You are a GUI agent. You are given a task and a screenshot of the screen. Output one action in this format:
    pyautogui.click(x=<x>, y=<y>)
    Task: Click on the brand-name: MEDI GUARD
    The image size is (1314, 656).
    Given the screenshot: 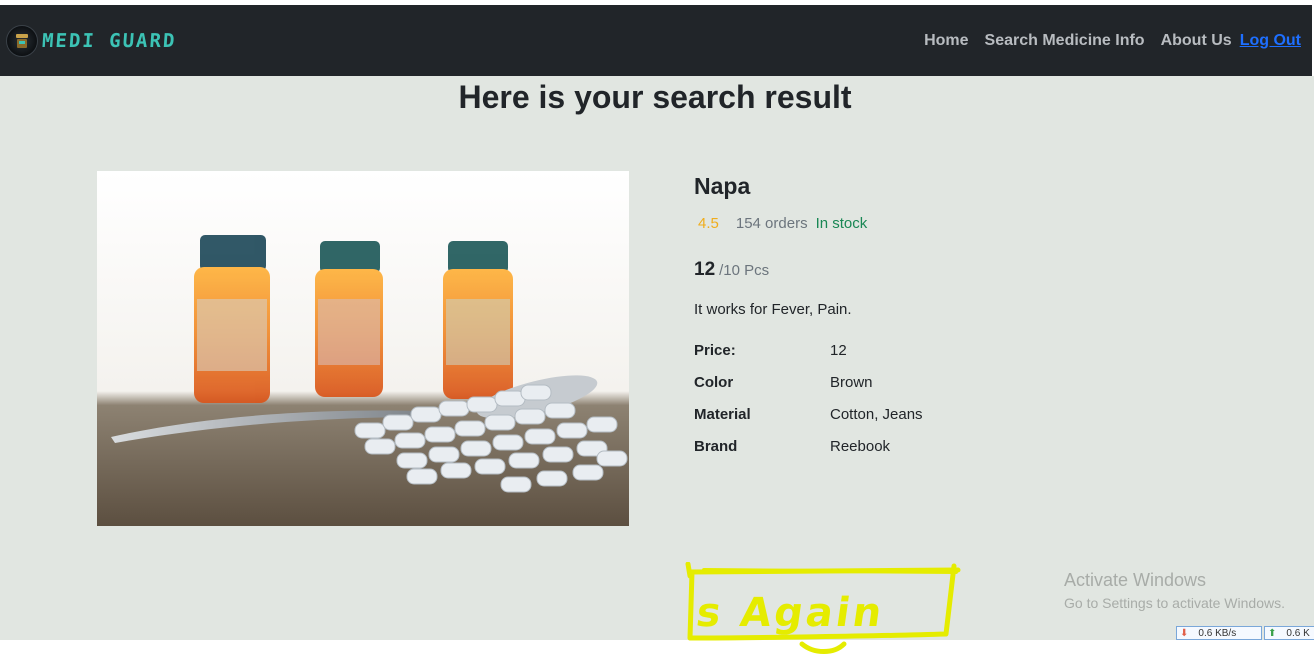 What is the action you would take?
    pyautogui.click(x=109, y=40)
    